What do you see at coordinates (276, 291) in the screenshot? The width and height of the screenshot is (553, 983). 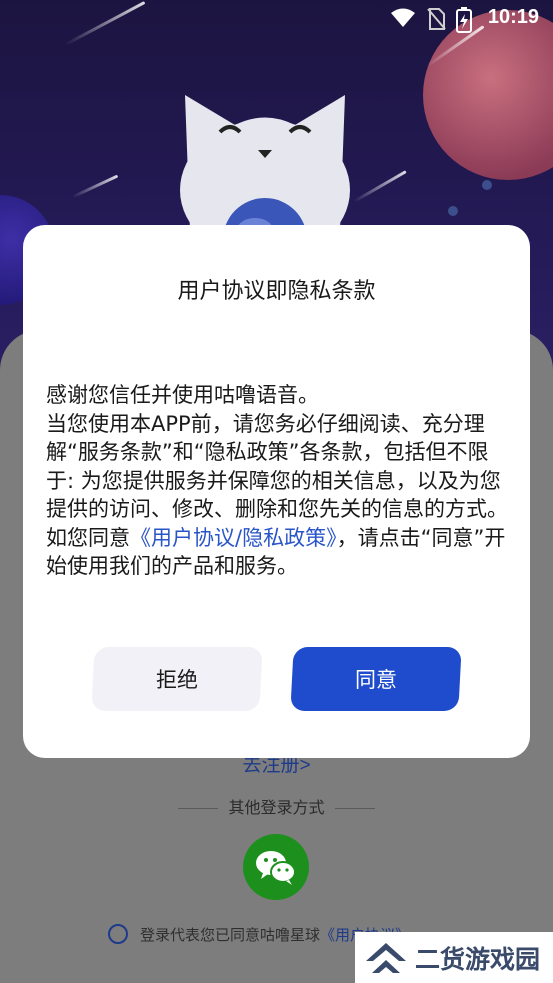 I see `dialog-title: 用户协议即隐私条款` at bounding box center [276, 291].